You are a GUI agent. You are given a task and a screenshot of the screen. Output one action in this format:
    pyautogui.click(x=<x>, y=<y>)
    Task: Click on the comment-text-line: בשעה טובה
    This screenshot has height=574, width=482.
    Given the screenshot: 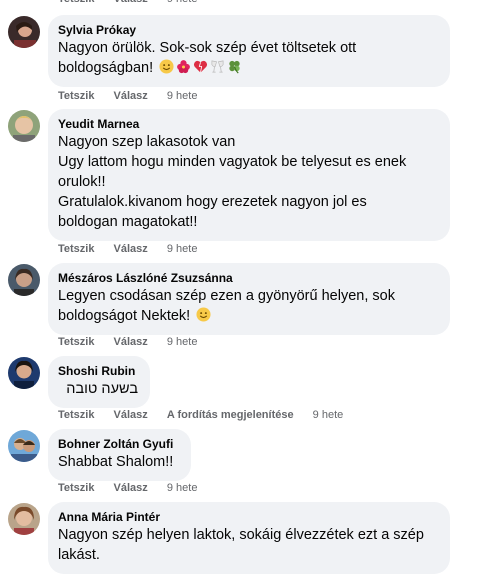 What is the action you would take?
    pyautogui.click(x=102, y=389)
    